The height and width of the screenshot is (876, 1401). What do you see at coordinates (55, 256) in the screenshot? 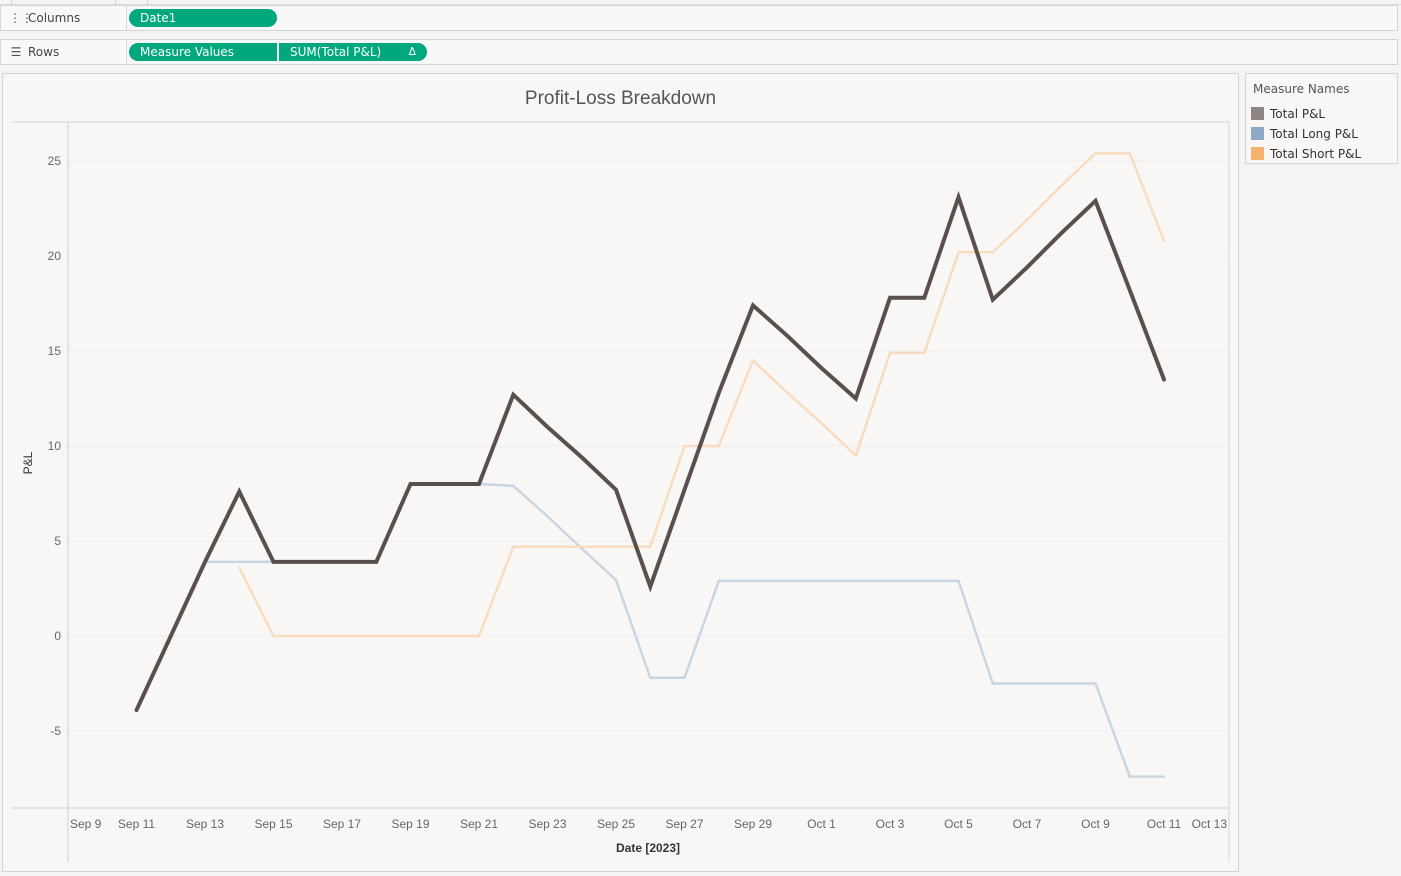
I see `y-tick-label: 20` at bounding box center [55, 256].